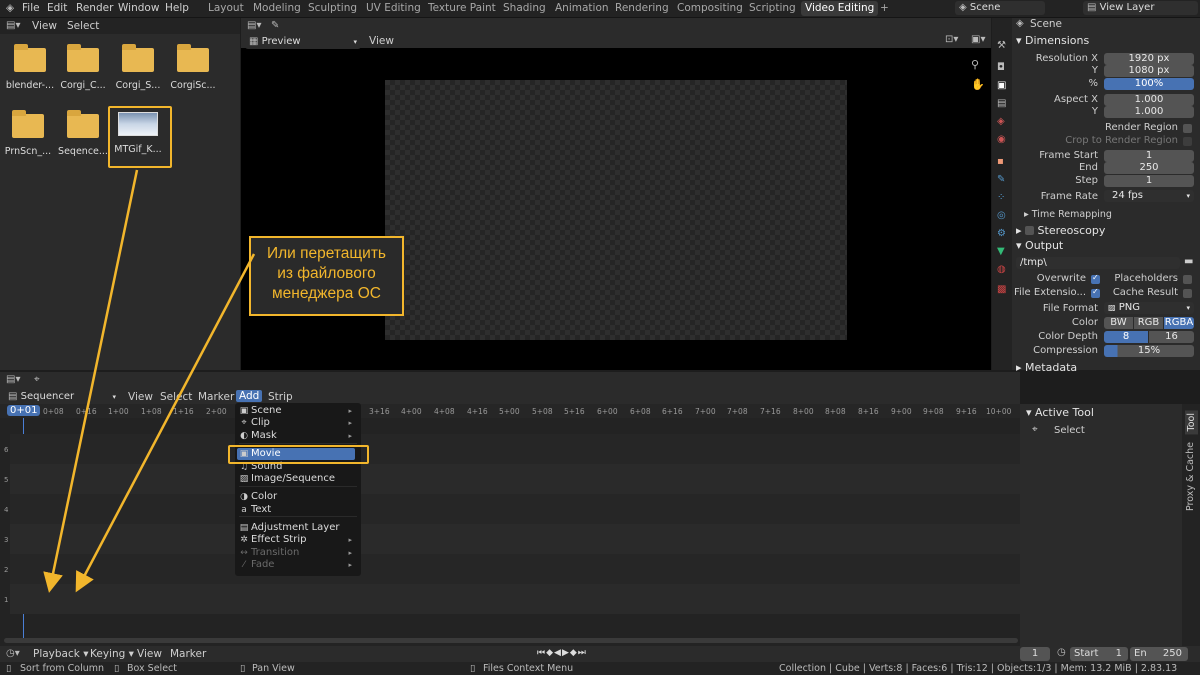 This screenshot has height=675, width=1200. I want to click on status-box-select-hint: Box Select, so click(152, 668).